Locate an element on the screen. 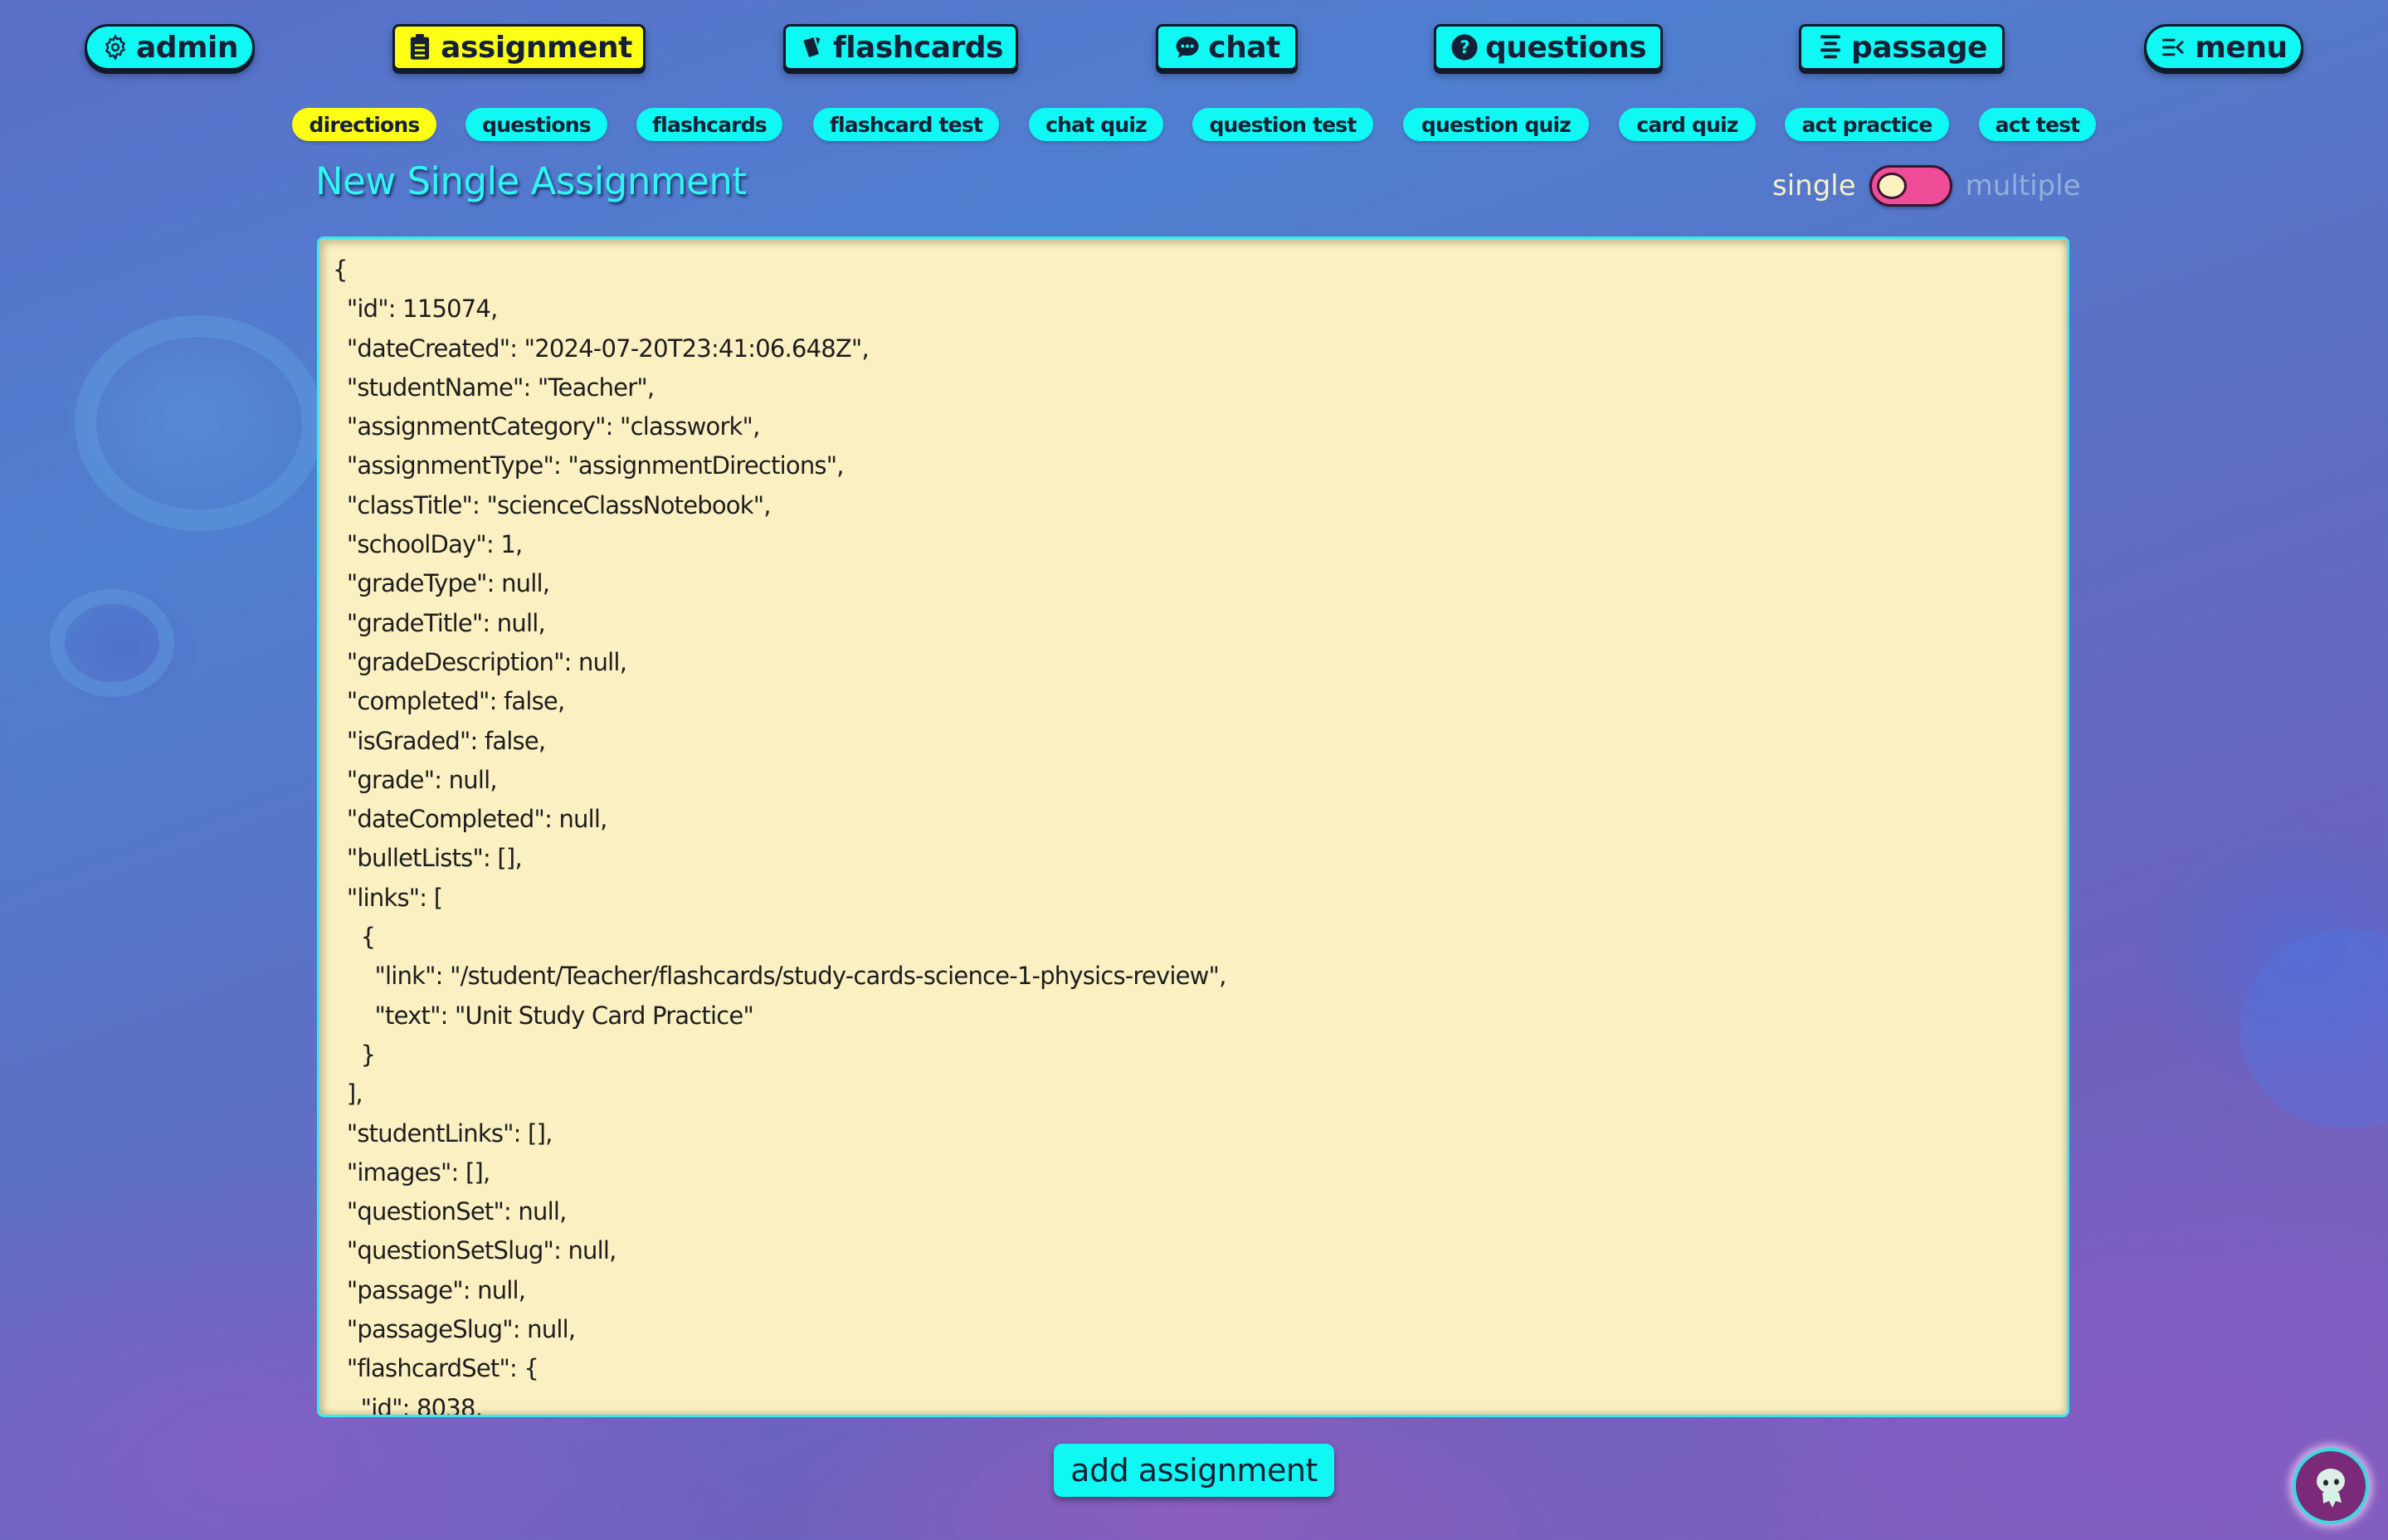 The width and height of the screenshot is (2388, 1540). nav-admin-button: admin is located at coordinates (170, 47).